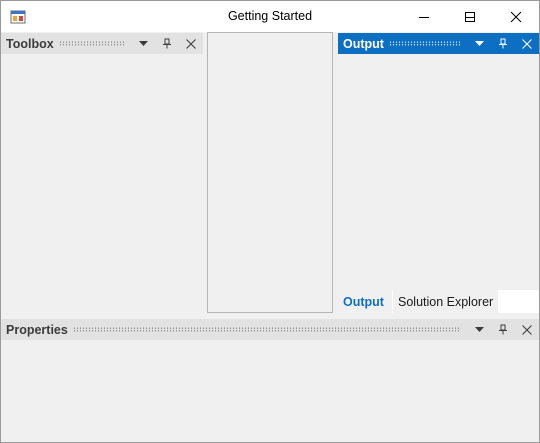 The width and height of the screenshot is (540, 443). I want to click on output-title: Output, so click(363, 43).